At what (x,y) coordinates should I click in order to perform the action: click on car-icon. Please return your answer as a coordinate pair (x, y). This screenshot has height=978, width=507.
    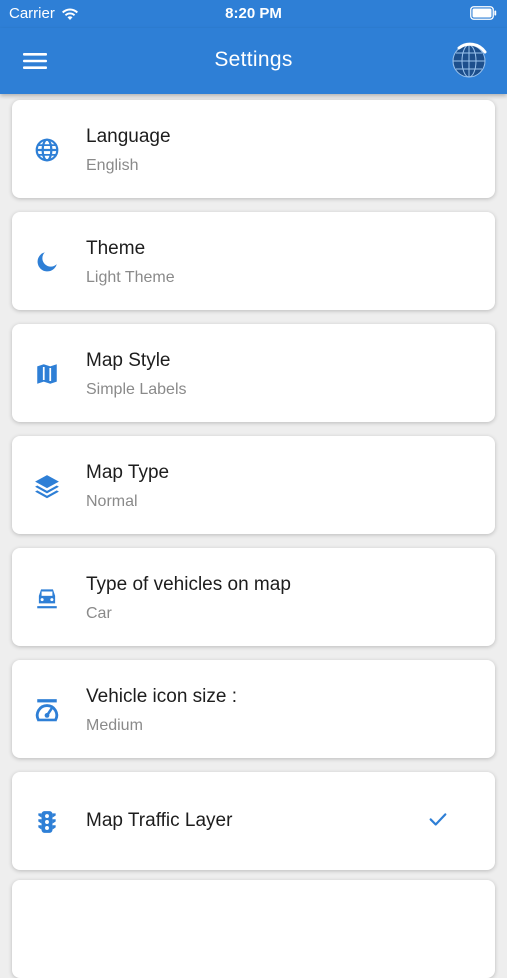
    Looking at the image, I should click on (47, 599).